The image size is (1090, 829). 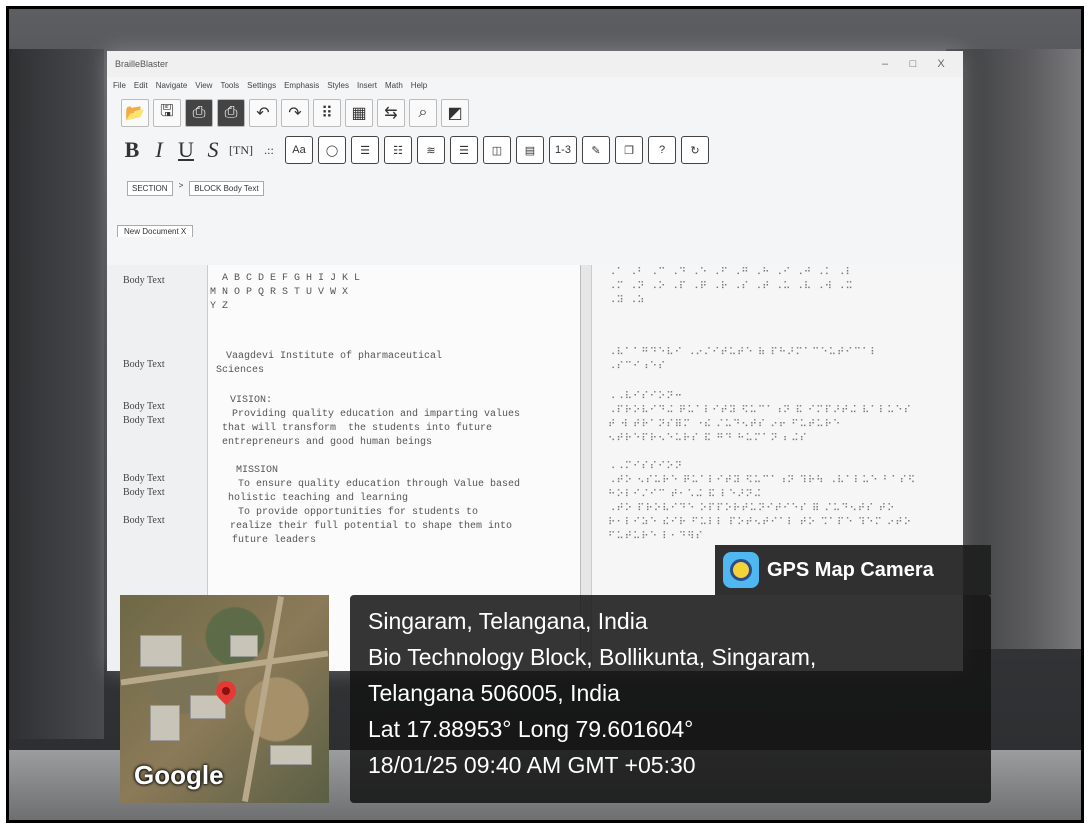 I want to click on find-icon: ⌕, so click(x=423, y=113).